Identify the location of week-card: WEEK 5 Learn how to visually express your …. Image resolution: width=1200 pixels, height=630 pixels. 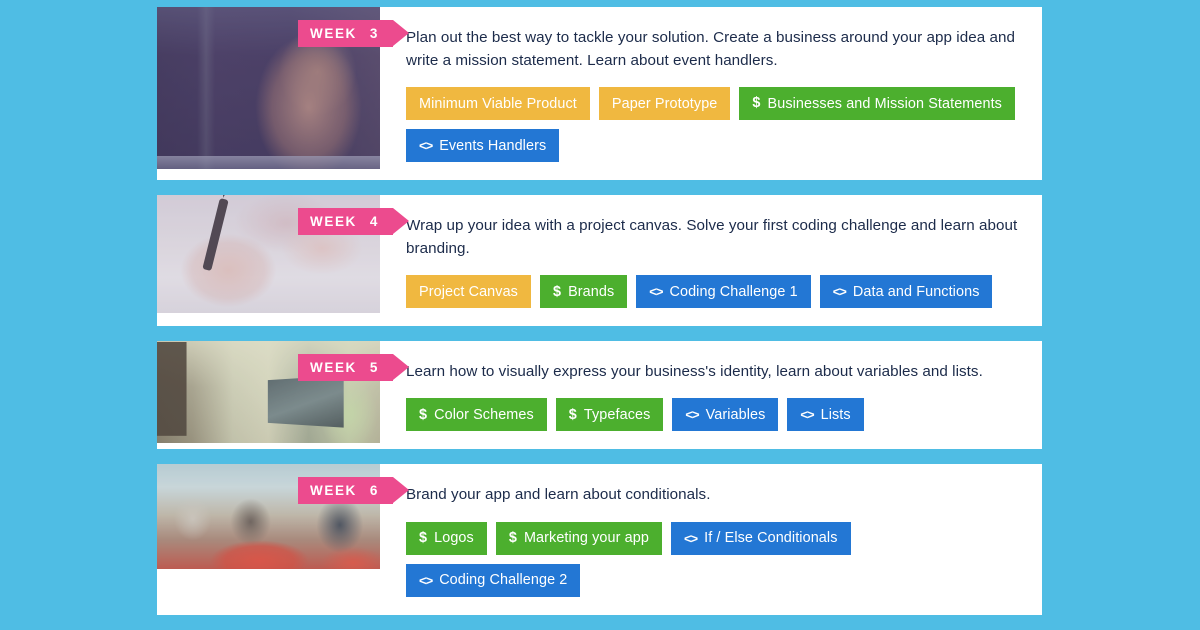
(599, 395).